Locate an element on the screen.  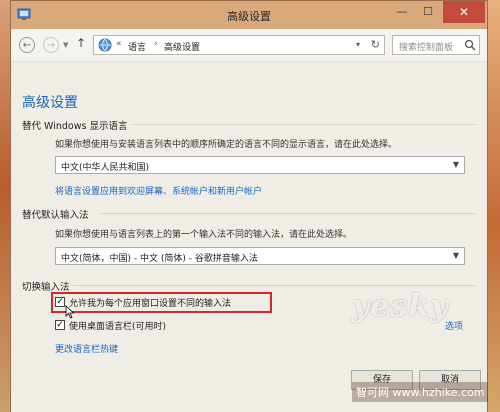
switch-input-section-title: 切换输入法 is located at coordinates (46, 287).